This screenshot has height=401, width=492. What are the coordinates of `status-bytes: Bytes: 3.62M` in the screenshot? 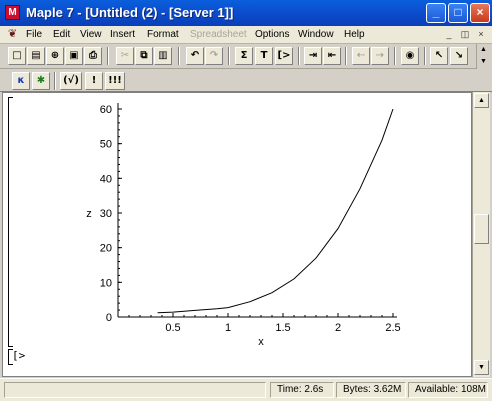 It's located at (371, 390).